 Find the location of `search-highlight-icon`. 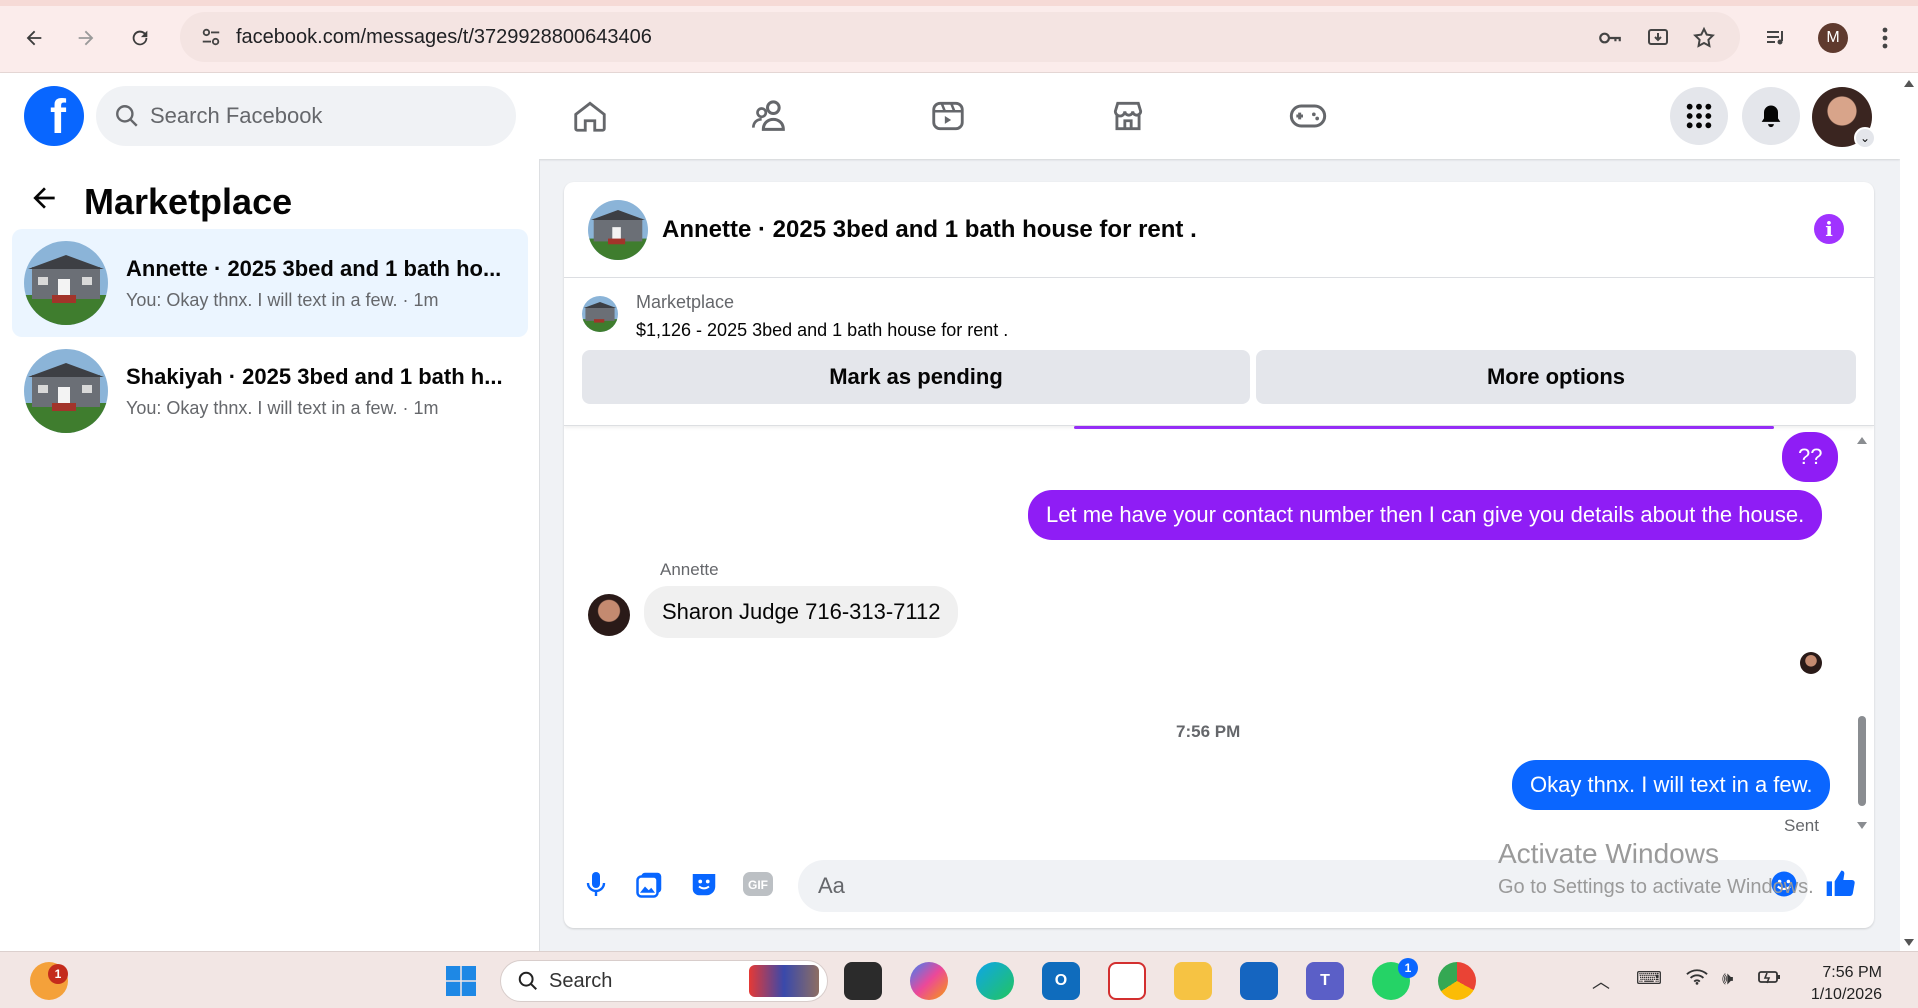

search-highlight-icon is located at coordinates (784, 981).